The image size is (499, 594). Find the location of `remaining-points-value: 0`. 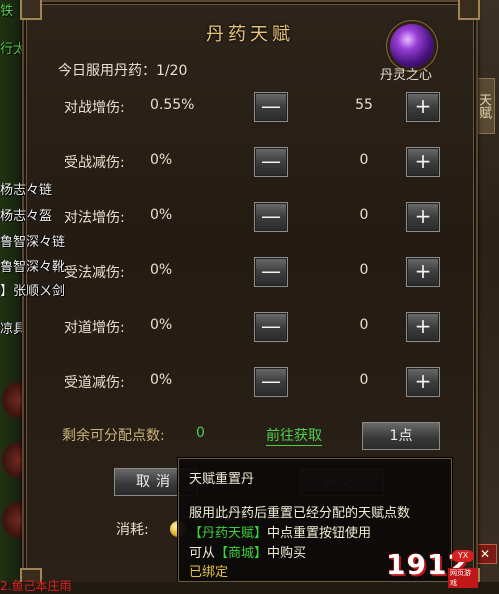

remaining-points-value: 0 is located at coordinates (200, 433).